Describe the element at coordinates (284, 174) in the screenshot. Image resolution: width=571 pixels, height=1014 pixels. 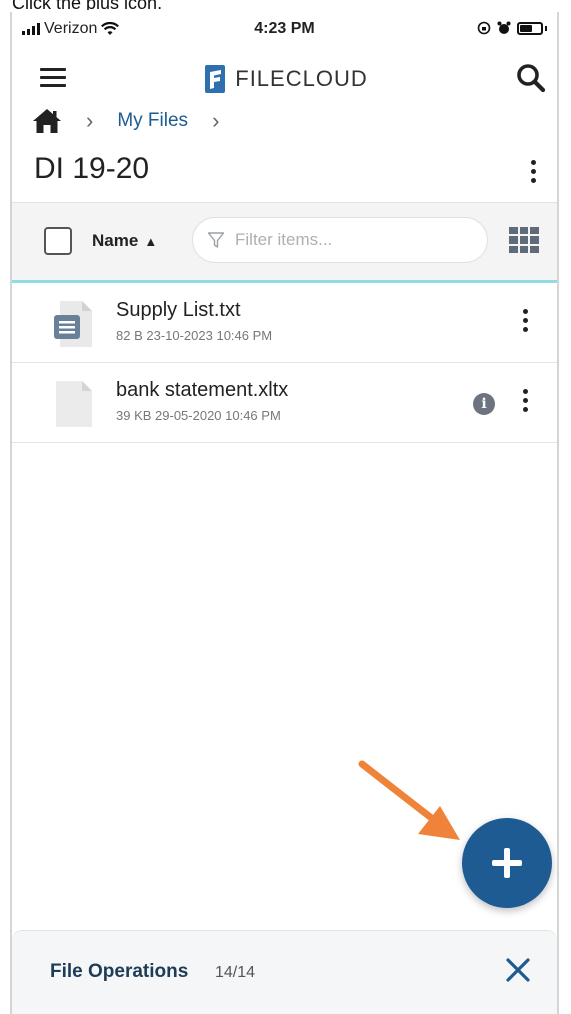
I see `folder-title-row: DI 19-20` at that location.